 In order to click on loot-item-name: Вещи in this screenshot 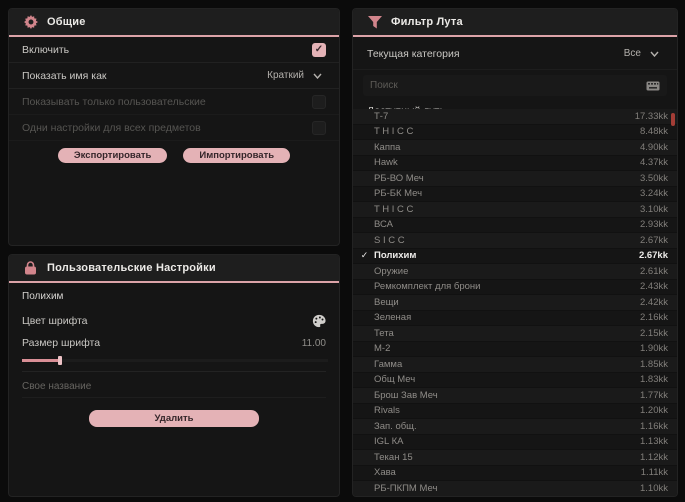, I will do `click(386, 302)`.